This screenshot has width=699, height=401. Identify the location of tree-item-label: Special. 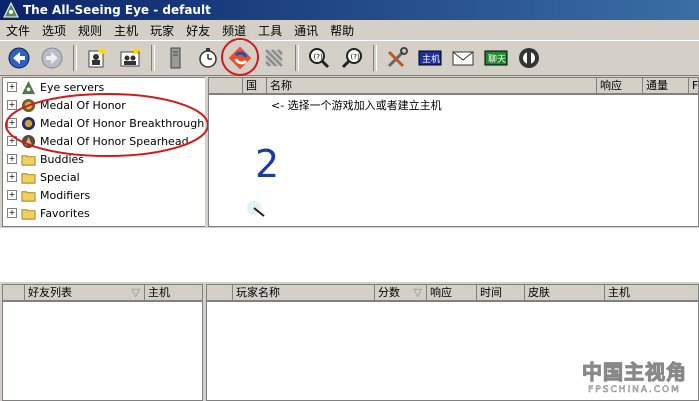
(60, 177).